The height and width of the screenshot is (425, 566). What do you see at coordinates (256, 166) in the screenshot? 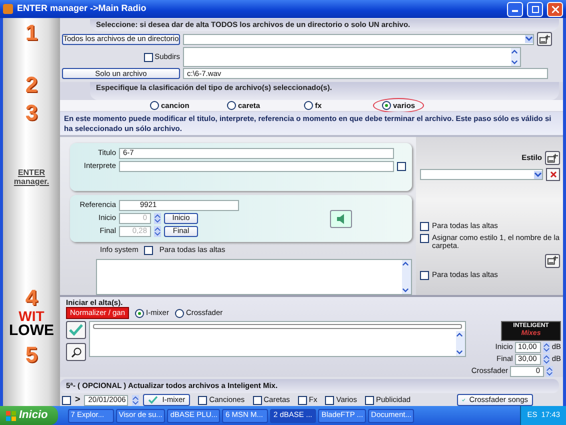
I see `interpreter-field` at bounding box center [256, 166].